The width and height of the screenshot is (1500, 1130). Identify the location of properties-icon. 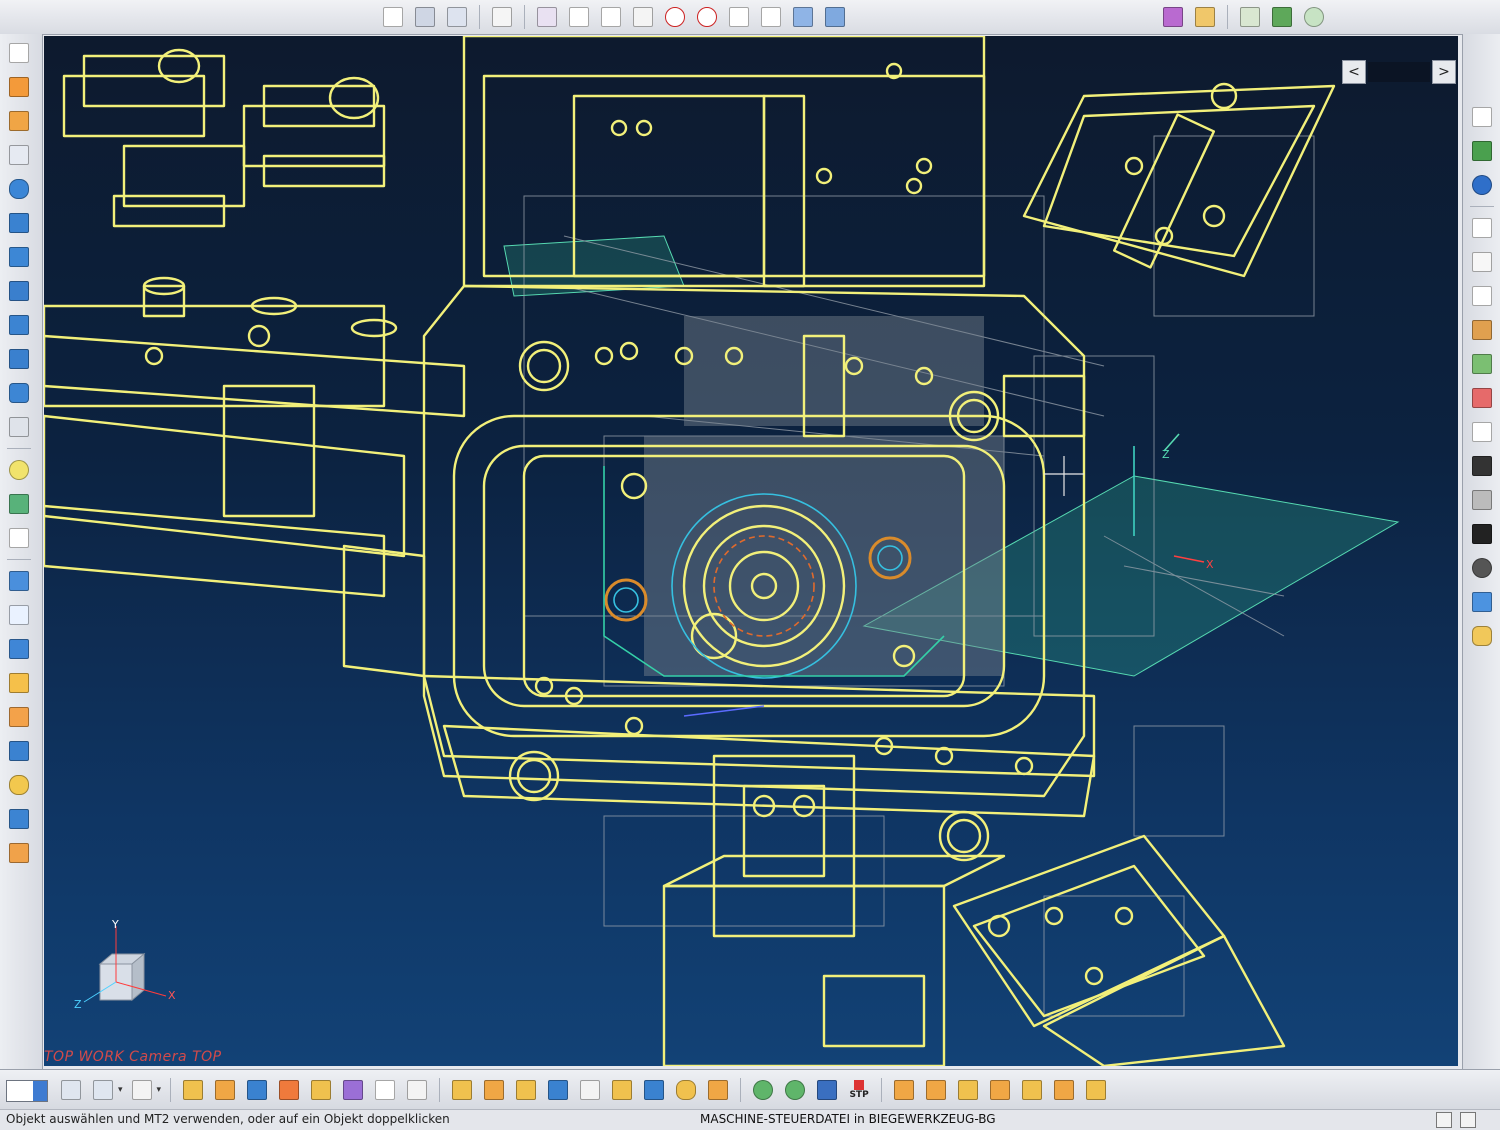
(1482, 296).